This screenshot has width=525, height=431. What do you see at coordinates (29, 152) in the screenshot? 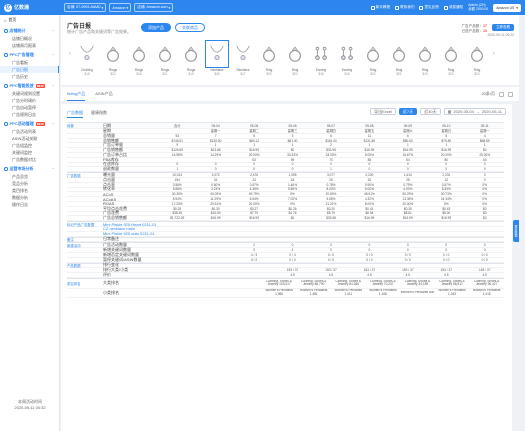
I see `sidebar-item: 关键词监控` at bounding box center [29, 152].